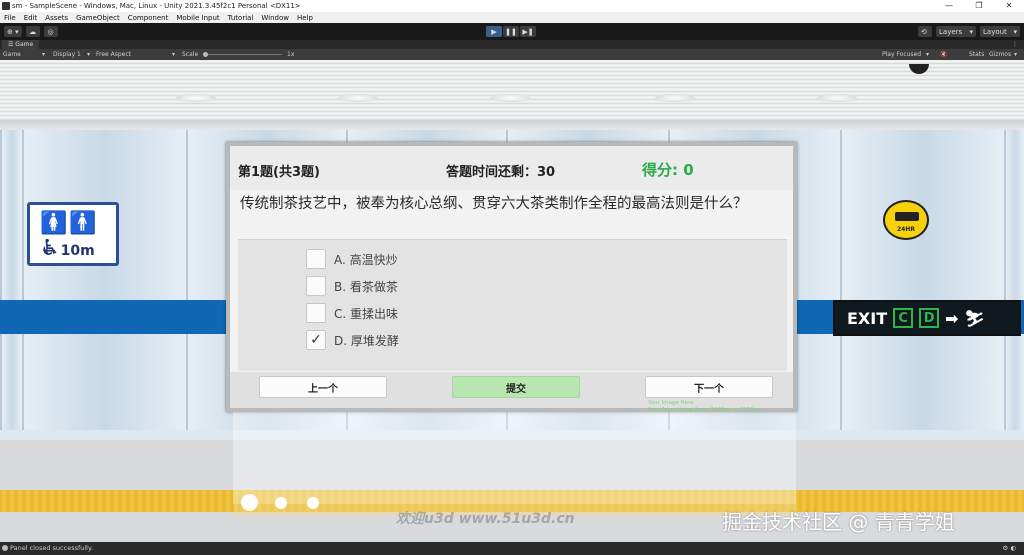 The height and width of the screenshot is (555, 1024). What do you see at coordinates (279, 172) in the screenshot?
I see `question-number: 第1题(共3题)` at bounding box center [279, 172].